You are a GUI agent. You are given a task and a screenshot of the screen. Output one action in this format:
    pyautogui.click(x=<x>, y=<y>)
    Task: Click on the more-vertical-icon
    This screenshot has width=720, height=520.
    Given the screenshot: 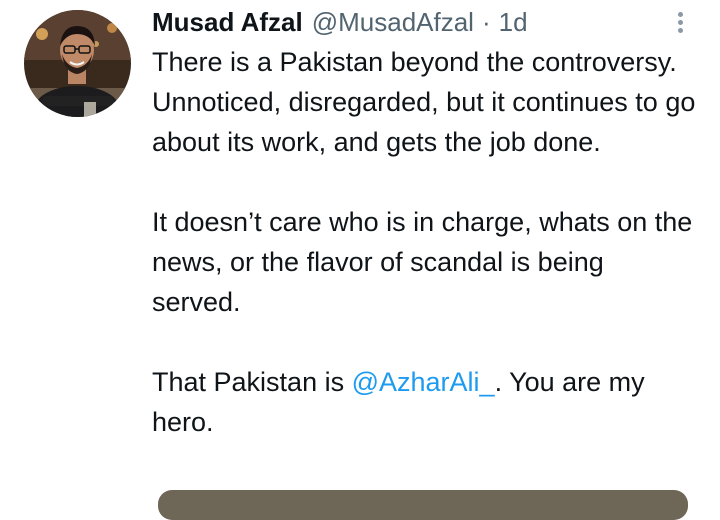 What is the action you would take?
    pyautogui.click(x=680, y=14)
    